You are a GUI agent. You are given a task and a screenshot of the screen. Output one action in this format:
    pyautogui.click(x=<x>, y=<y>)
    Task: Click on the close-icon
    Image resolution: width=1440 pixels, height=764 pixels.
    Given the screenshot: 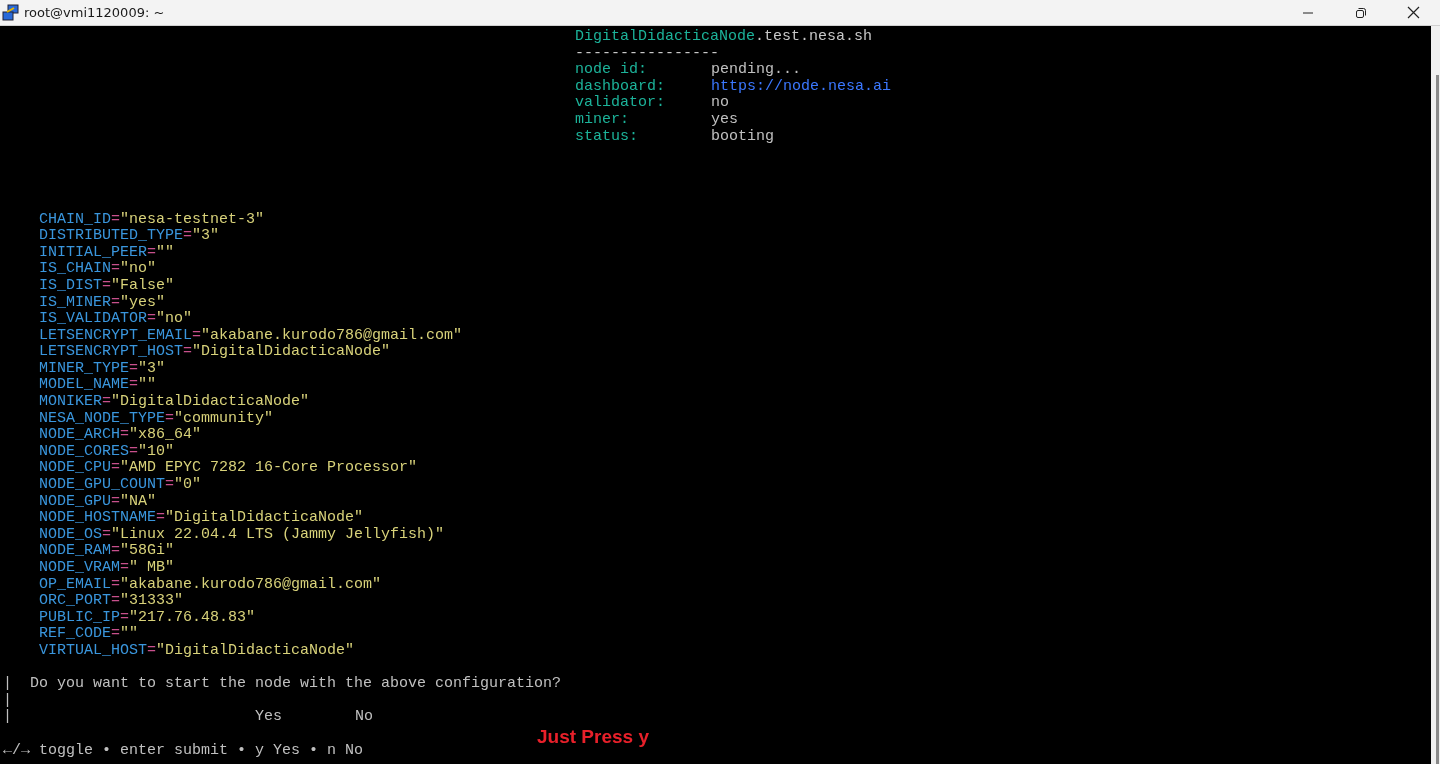 What is the action you would take?
    pyautogui.click(x=1413, y=12)
    